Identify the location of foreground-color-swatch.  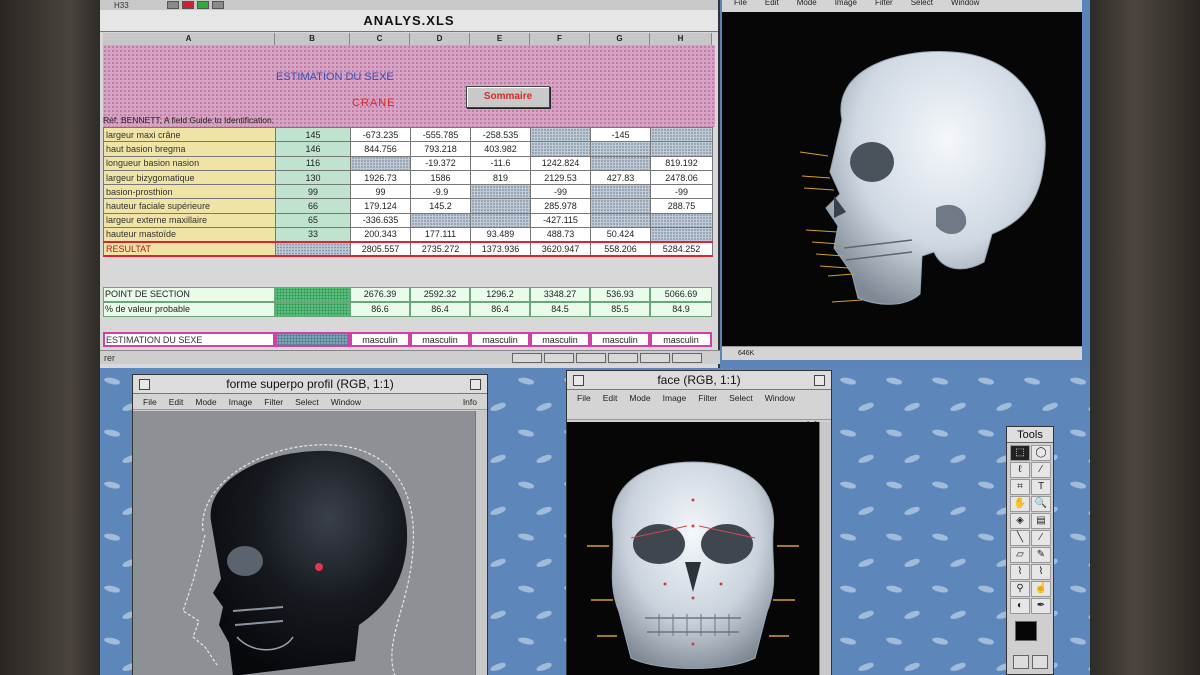
(1026, 631).